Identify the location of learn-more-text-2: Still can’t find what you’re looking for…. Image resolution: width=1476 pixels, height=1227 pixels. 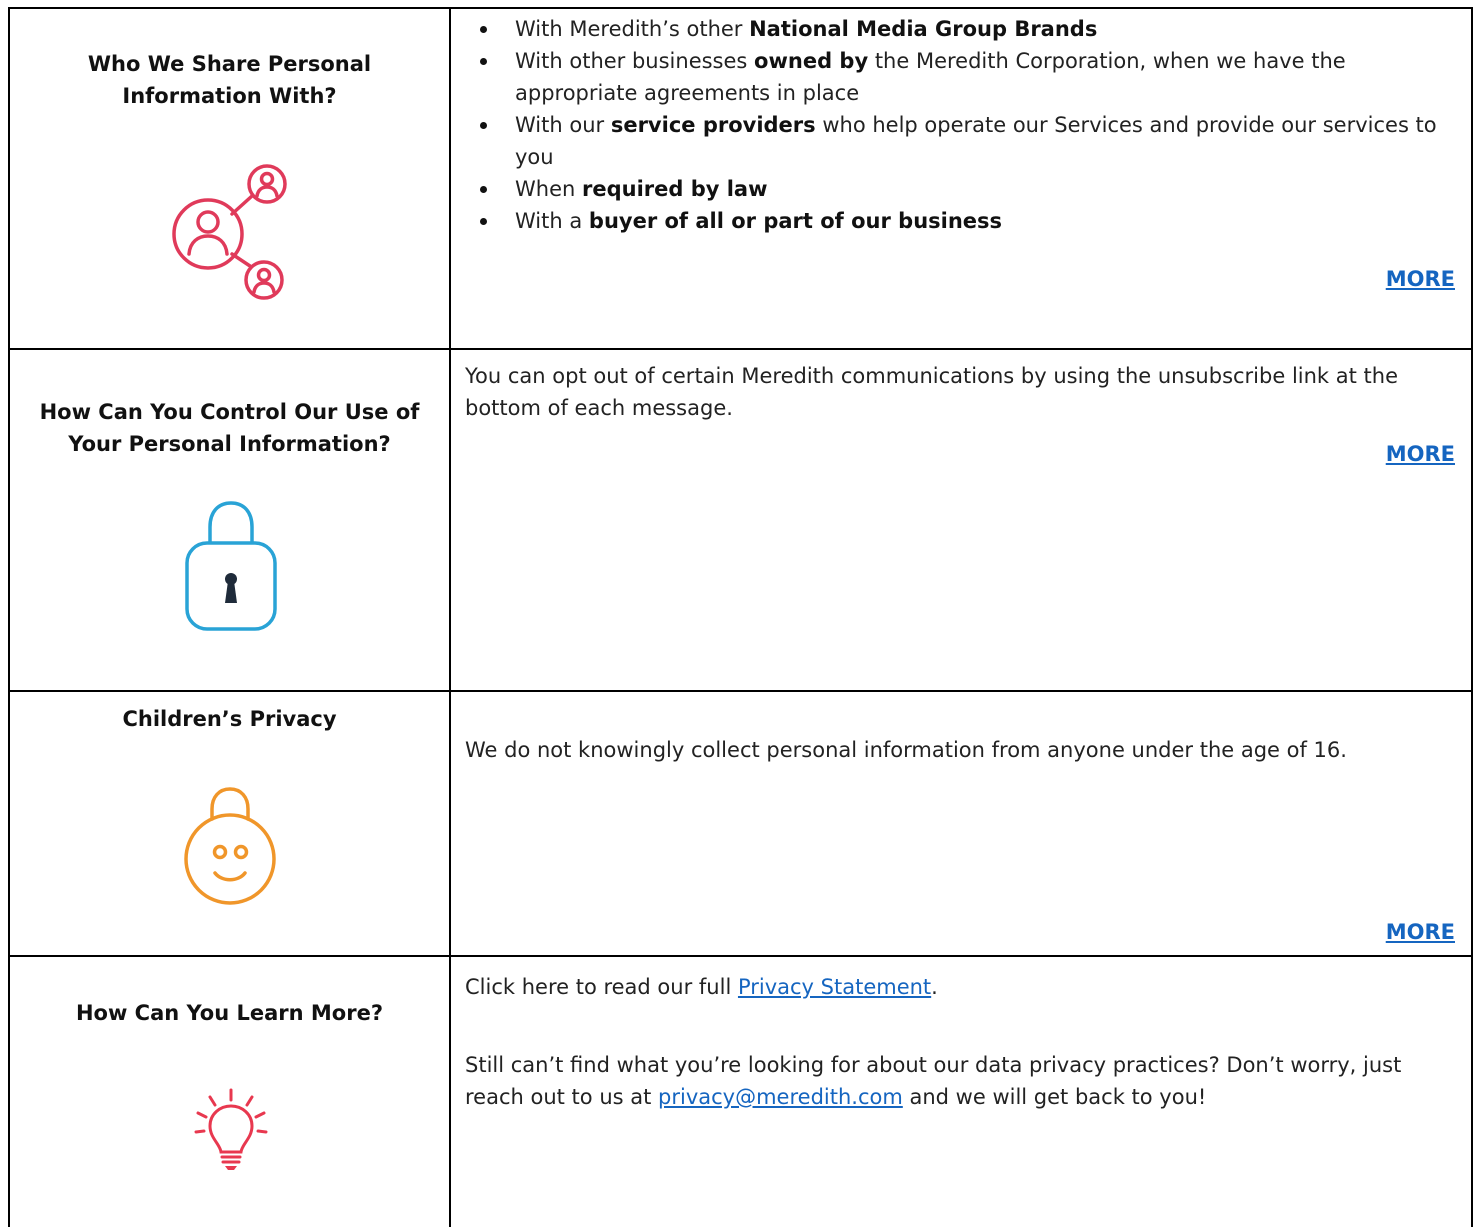
(962, 1081).